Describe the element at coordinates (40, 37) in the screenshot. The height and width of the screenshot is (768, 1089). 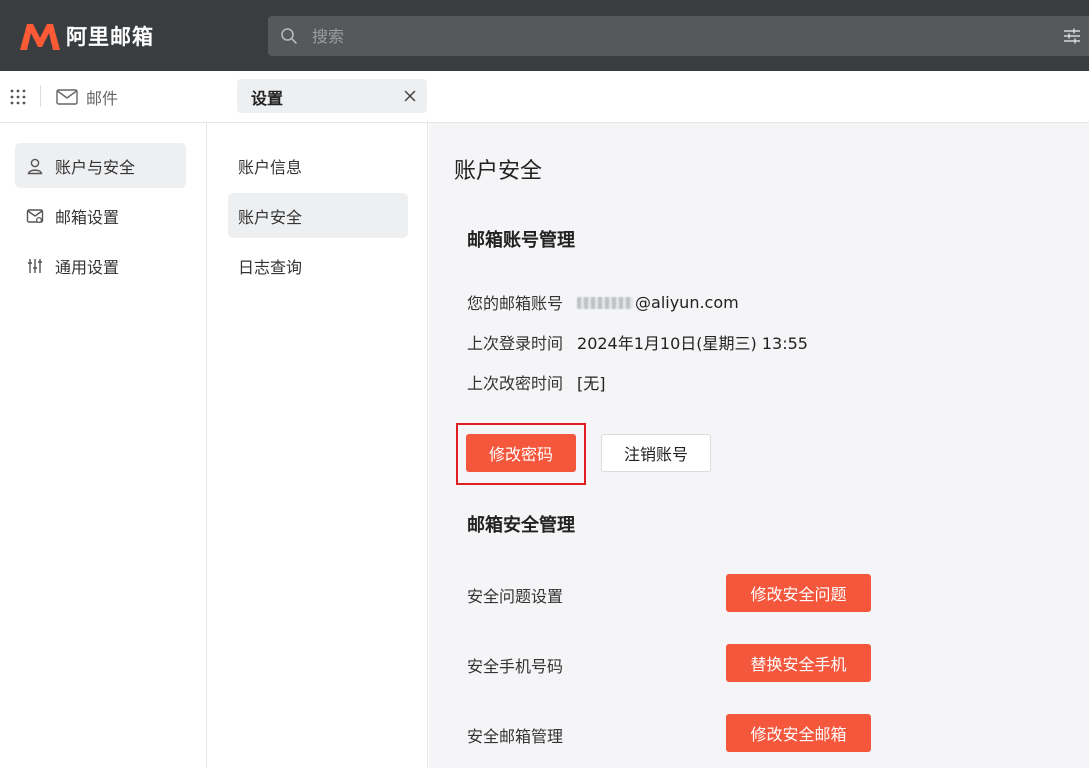
I see `logo-mark-icon` at that location.